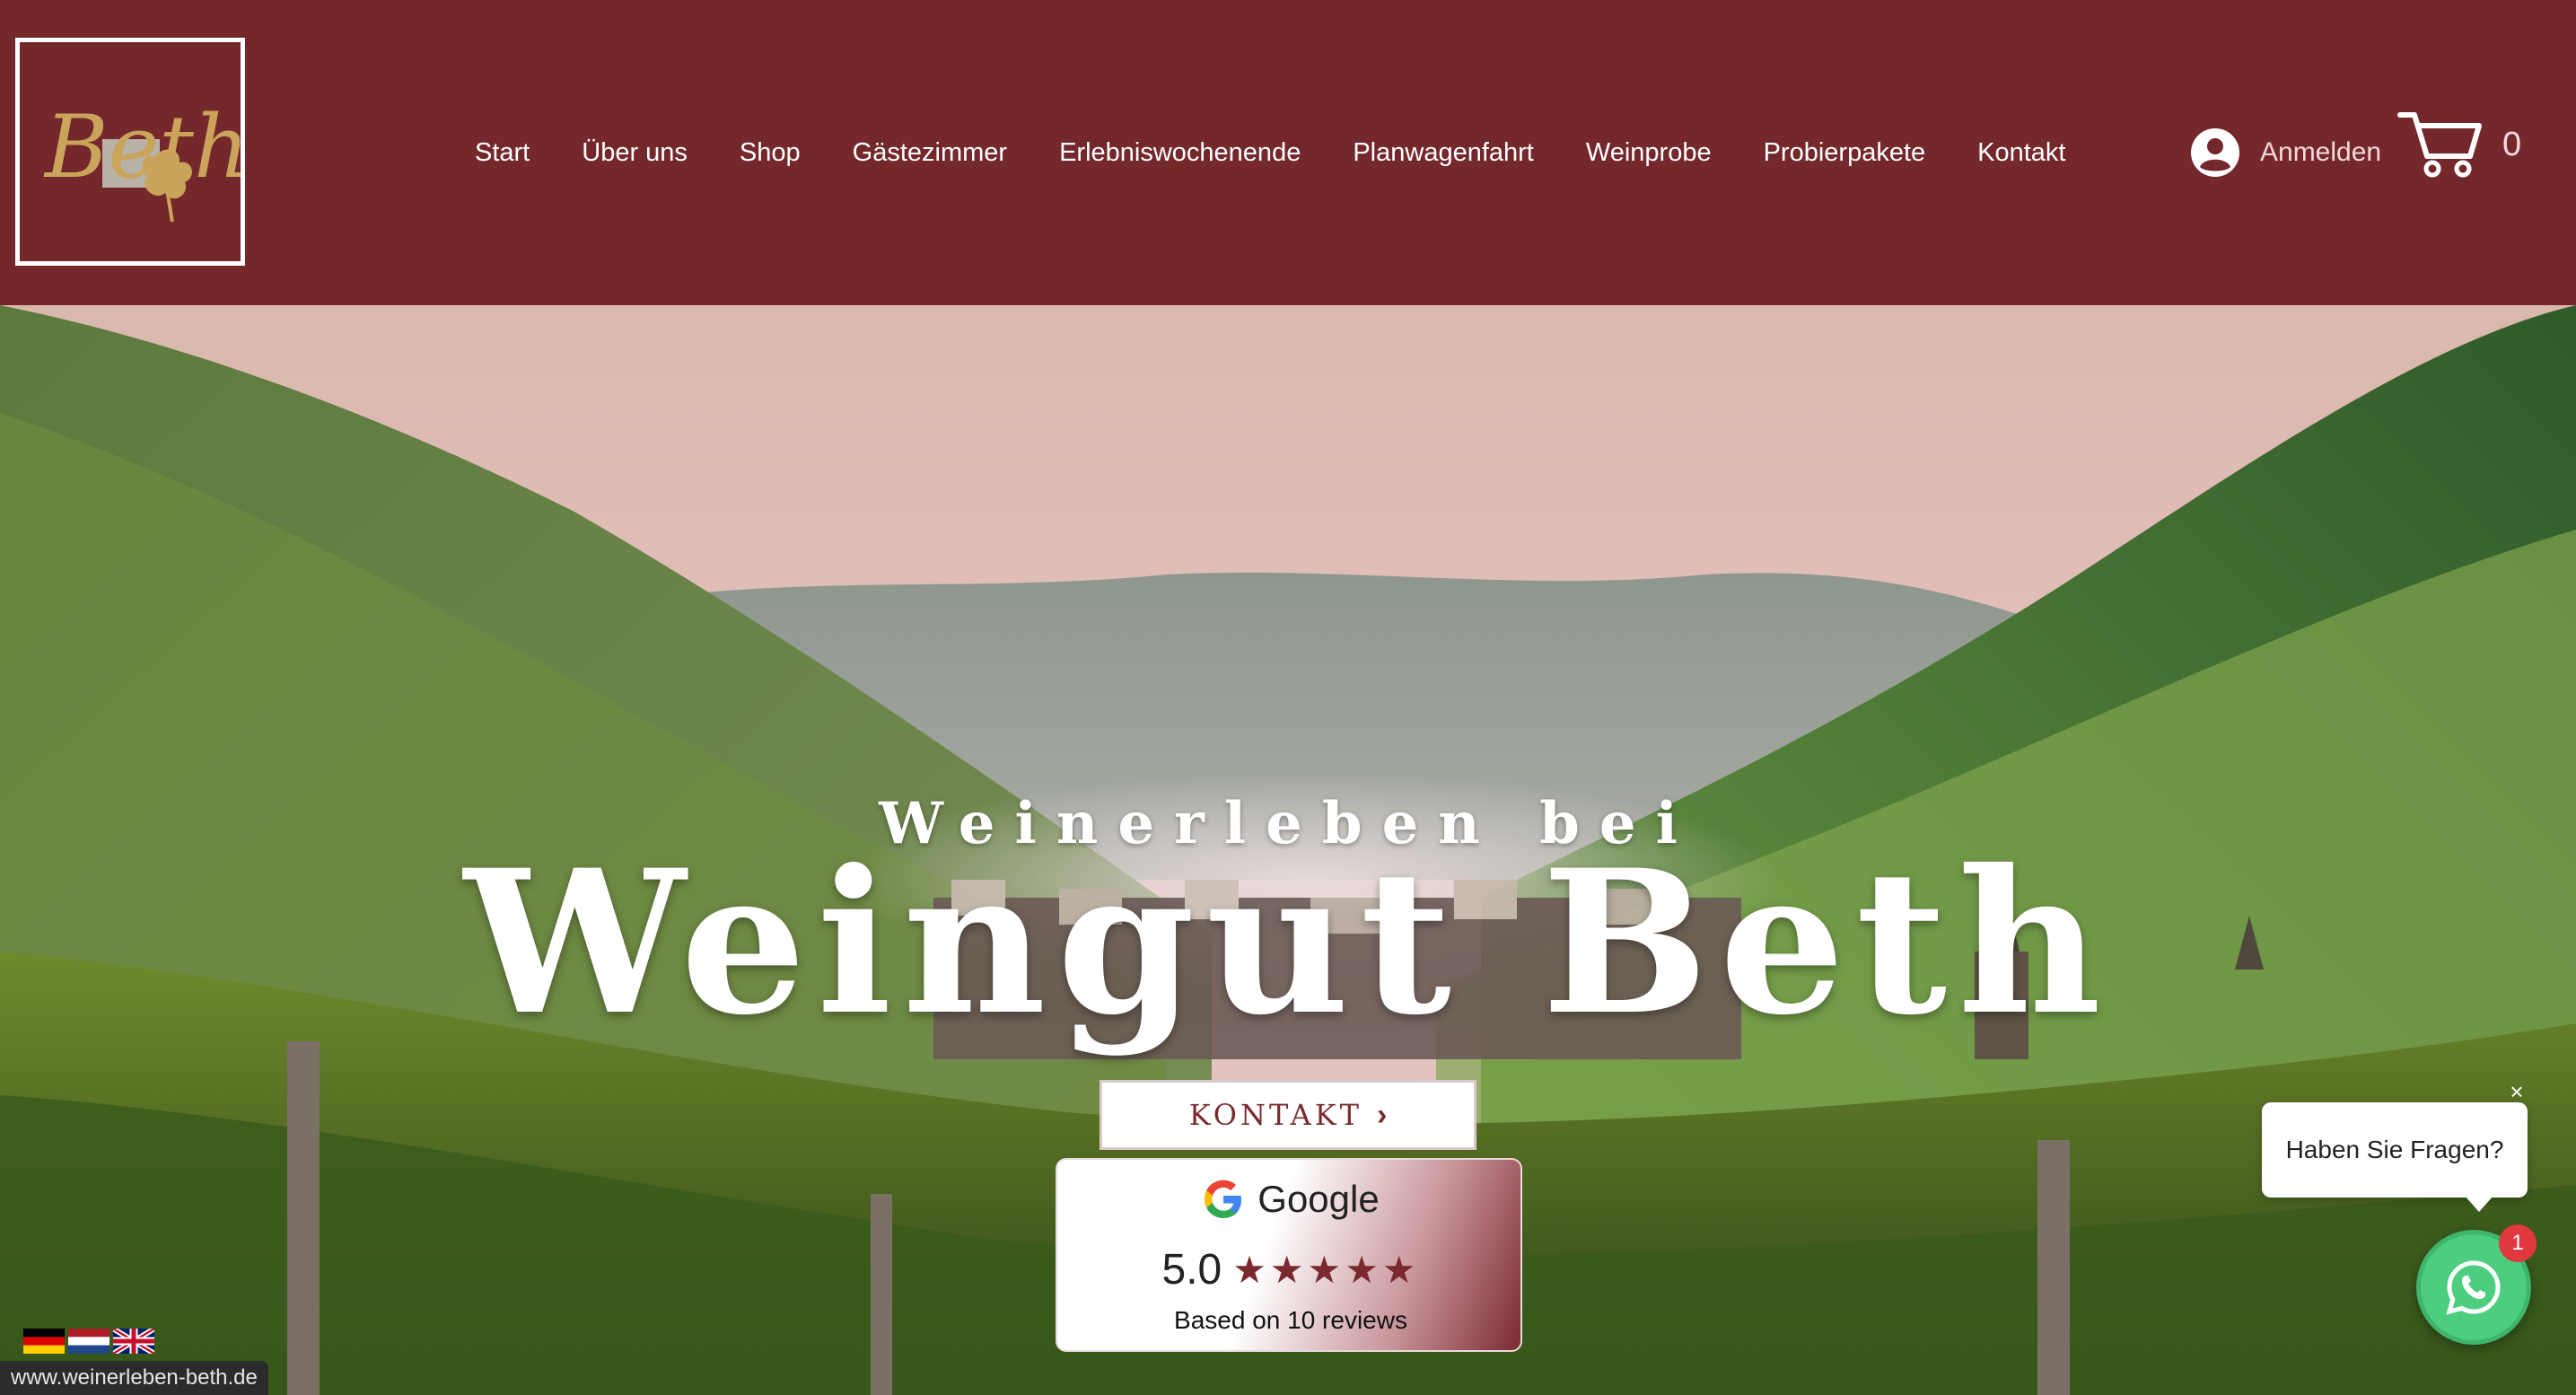 The image size is (2576, 1395). I want to click on logo-text: Beth, so click(142, 147).